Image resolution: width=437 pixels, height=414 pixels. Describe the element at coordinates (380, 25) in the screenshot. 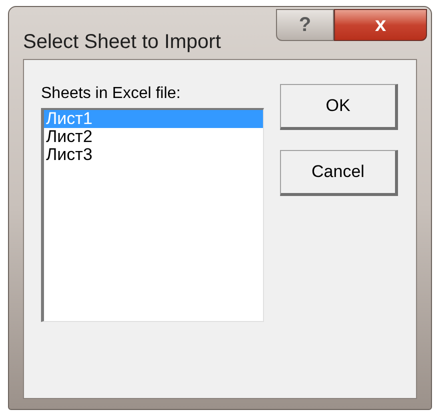

I see `close-button: x` at that location.